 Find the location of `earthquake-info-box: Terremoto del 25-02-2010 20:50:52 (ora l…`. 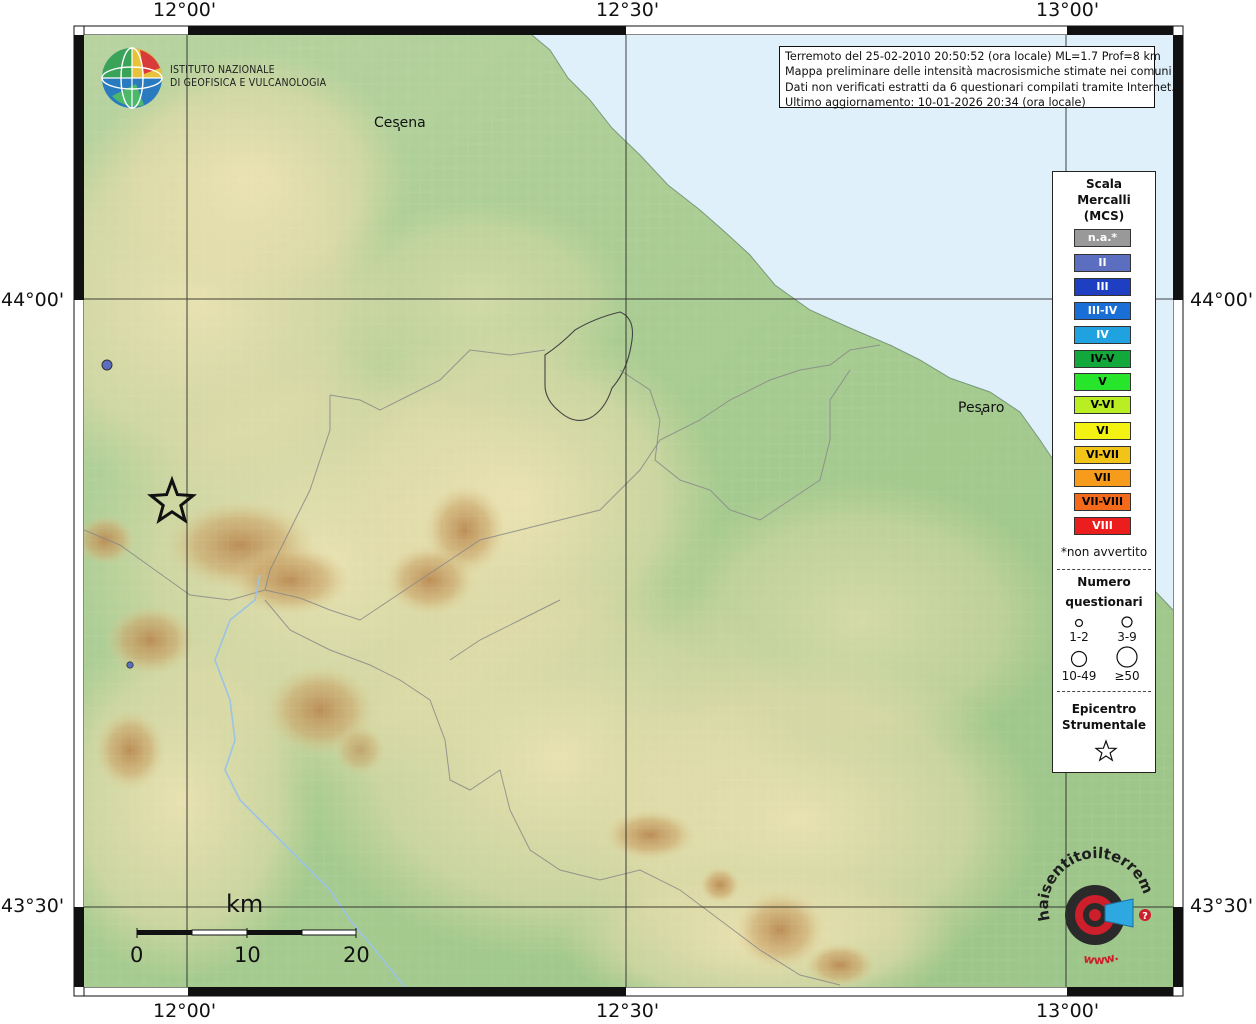

earthquake-info-box: Terremoto del 25-02-2010 20:50:52 (ora l… is located at coordinates (977, 77).